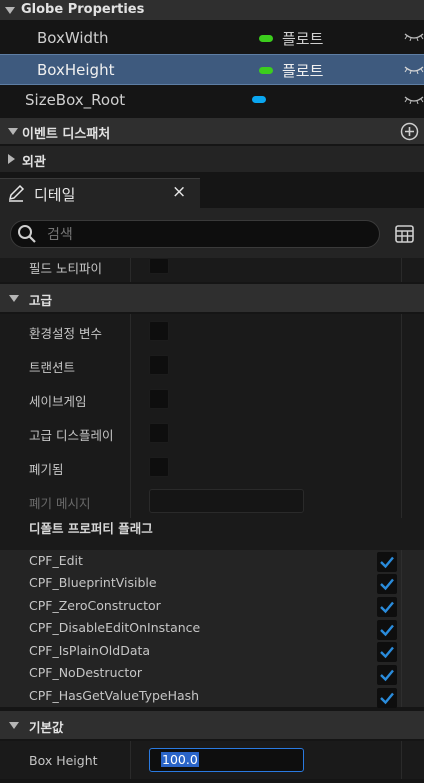 The image size is (424, 783). Describe the element at coordinates (159, 331) in the screenshot. I see `config-variable-checkbox` at that location.